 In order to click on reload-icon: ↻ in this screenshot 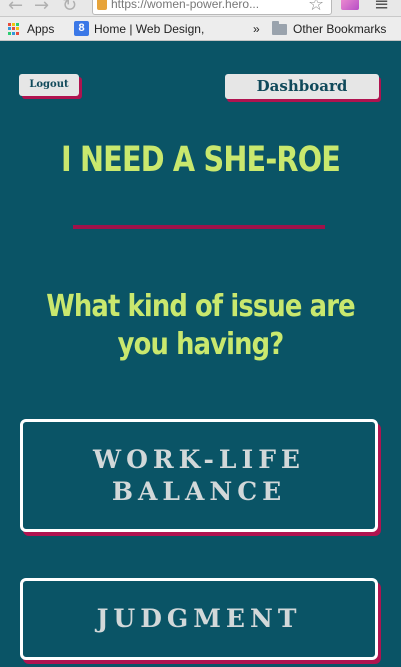, I will do `click(69, 8)`.